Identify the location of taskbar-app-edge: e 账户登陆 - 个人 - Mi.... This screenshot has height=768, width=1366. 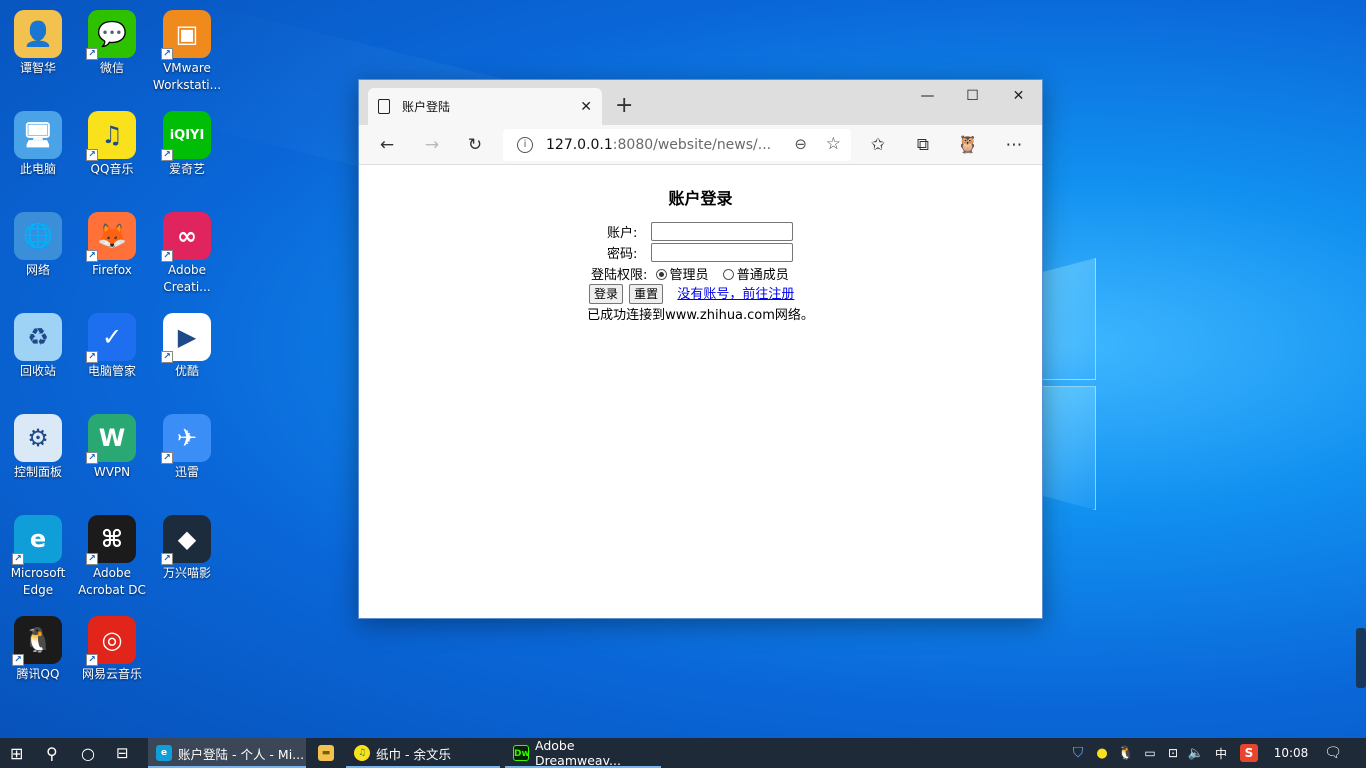
(227, 753).